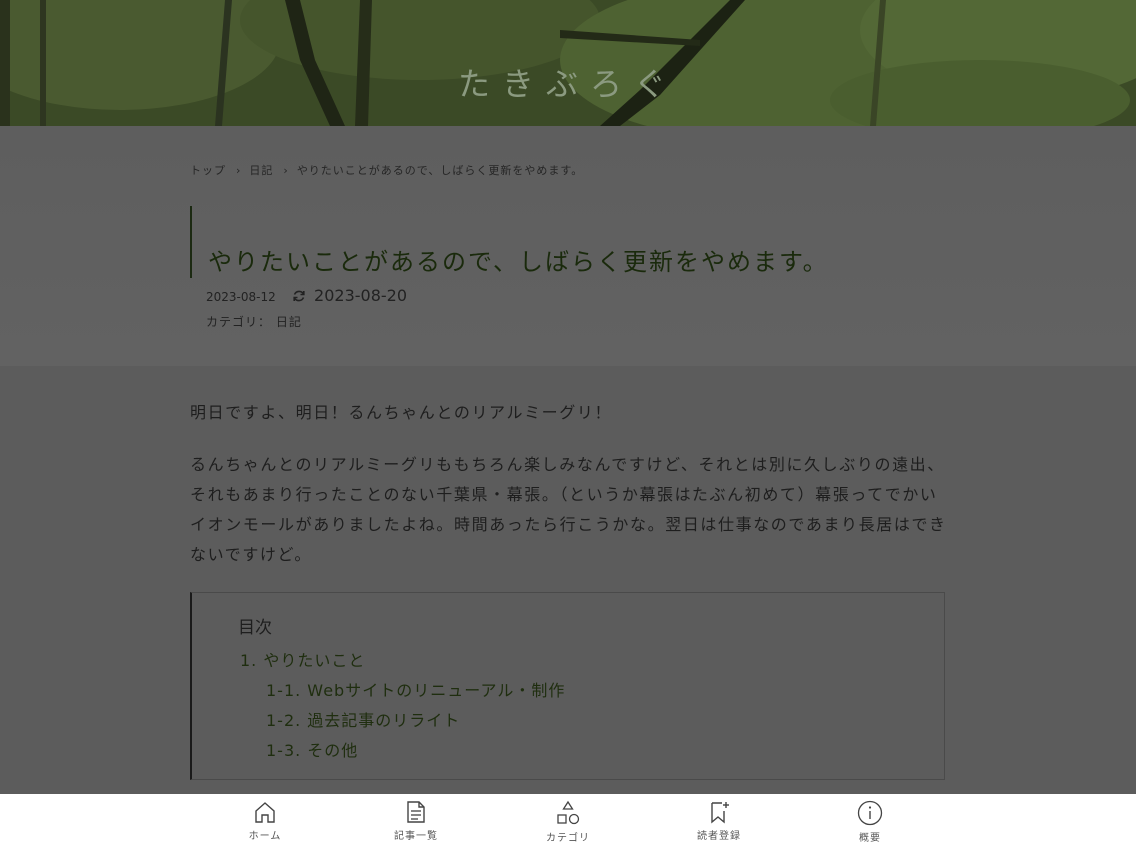  Describe the element at coordinates (568, 838) in the screenshot. I see `nav-category-label: カテゴリ` at that location.